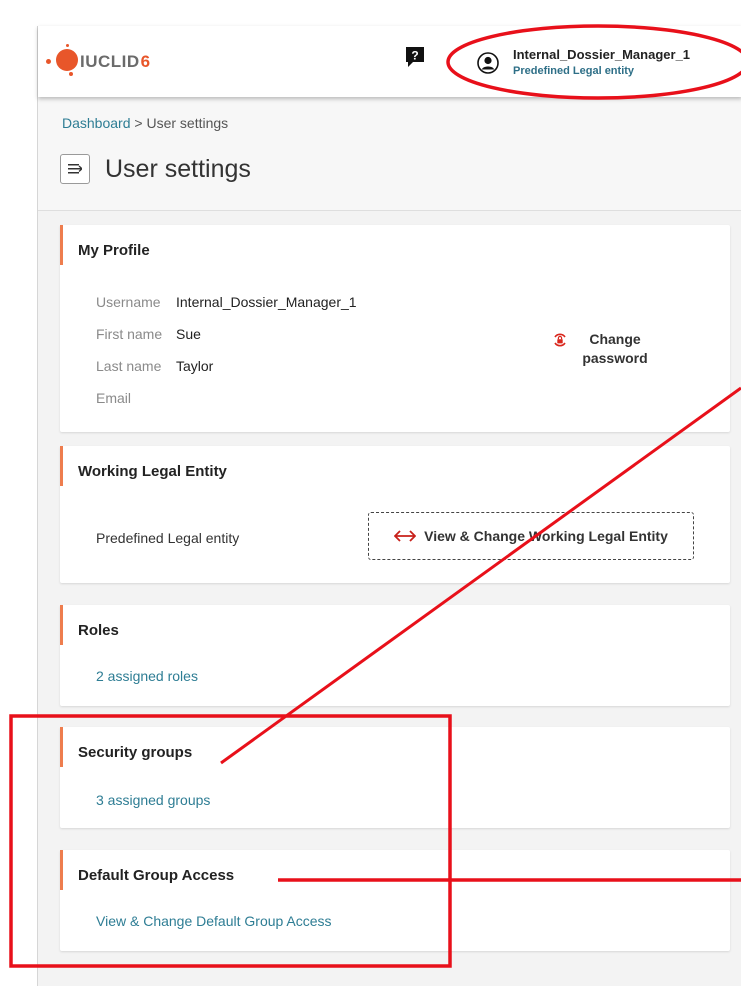  I want to click on profile-field-username: Username Internal_Dossier_Manager_1, so click(226, 302).